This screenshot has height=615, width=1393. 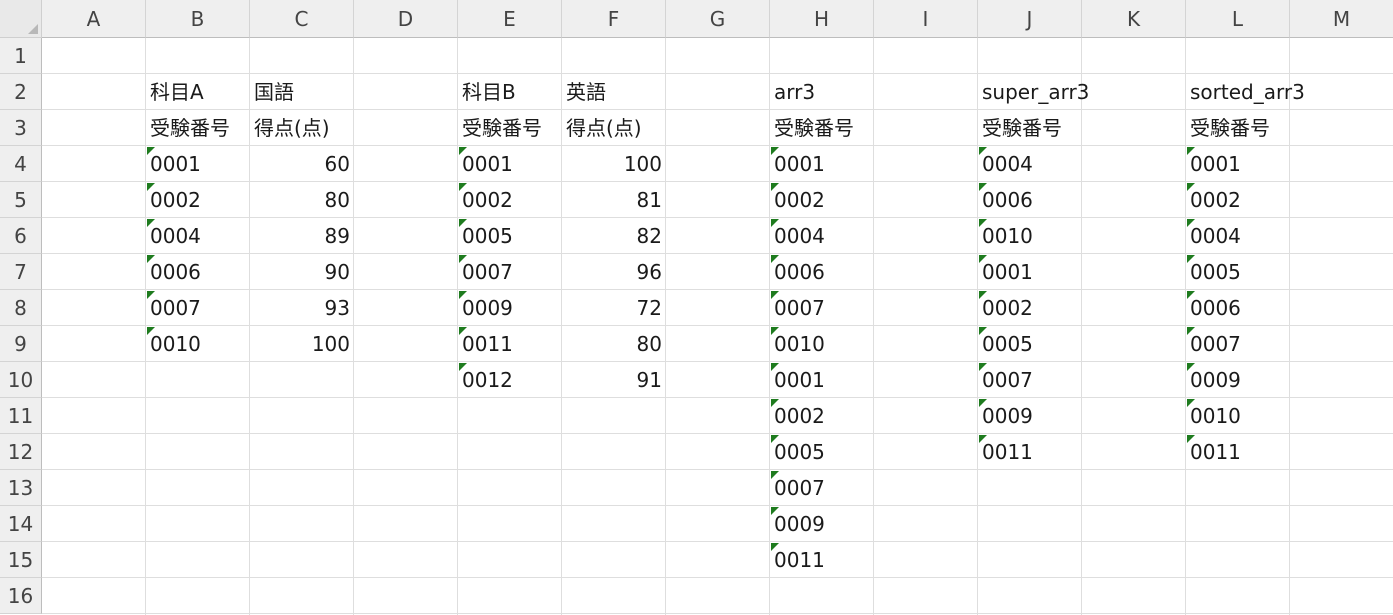 I want to click on cell-l11: 0010, so click(x=1238, y=416).